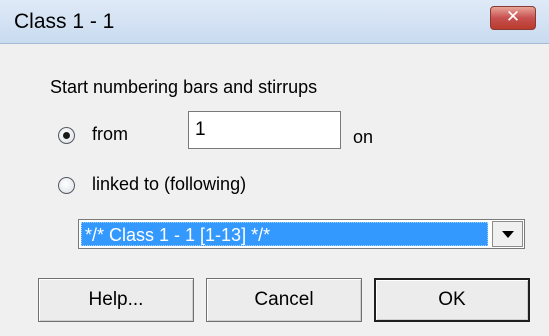 The image size is (549, 336). Describe the element at coordinates (184, 87) in the screenshot. I see `numbering-heading: Start numbering bars and stirrups` at that location.